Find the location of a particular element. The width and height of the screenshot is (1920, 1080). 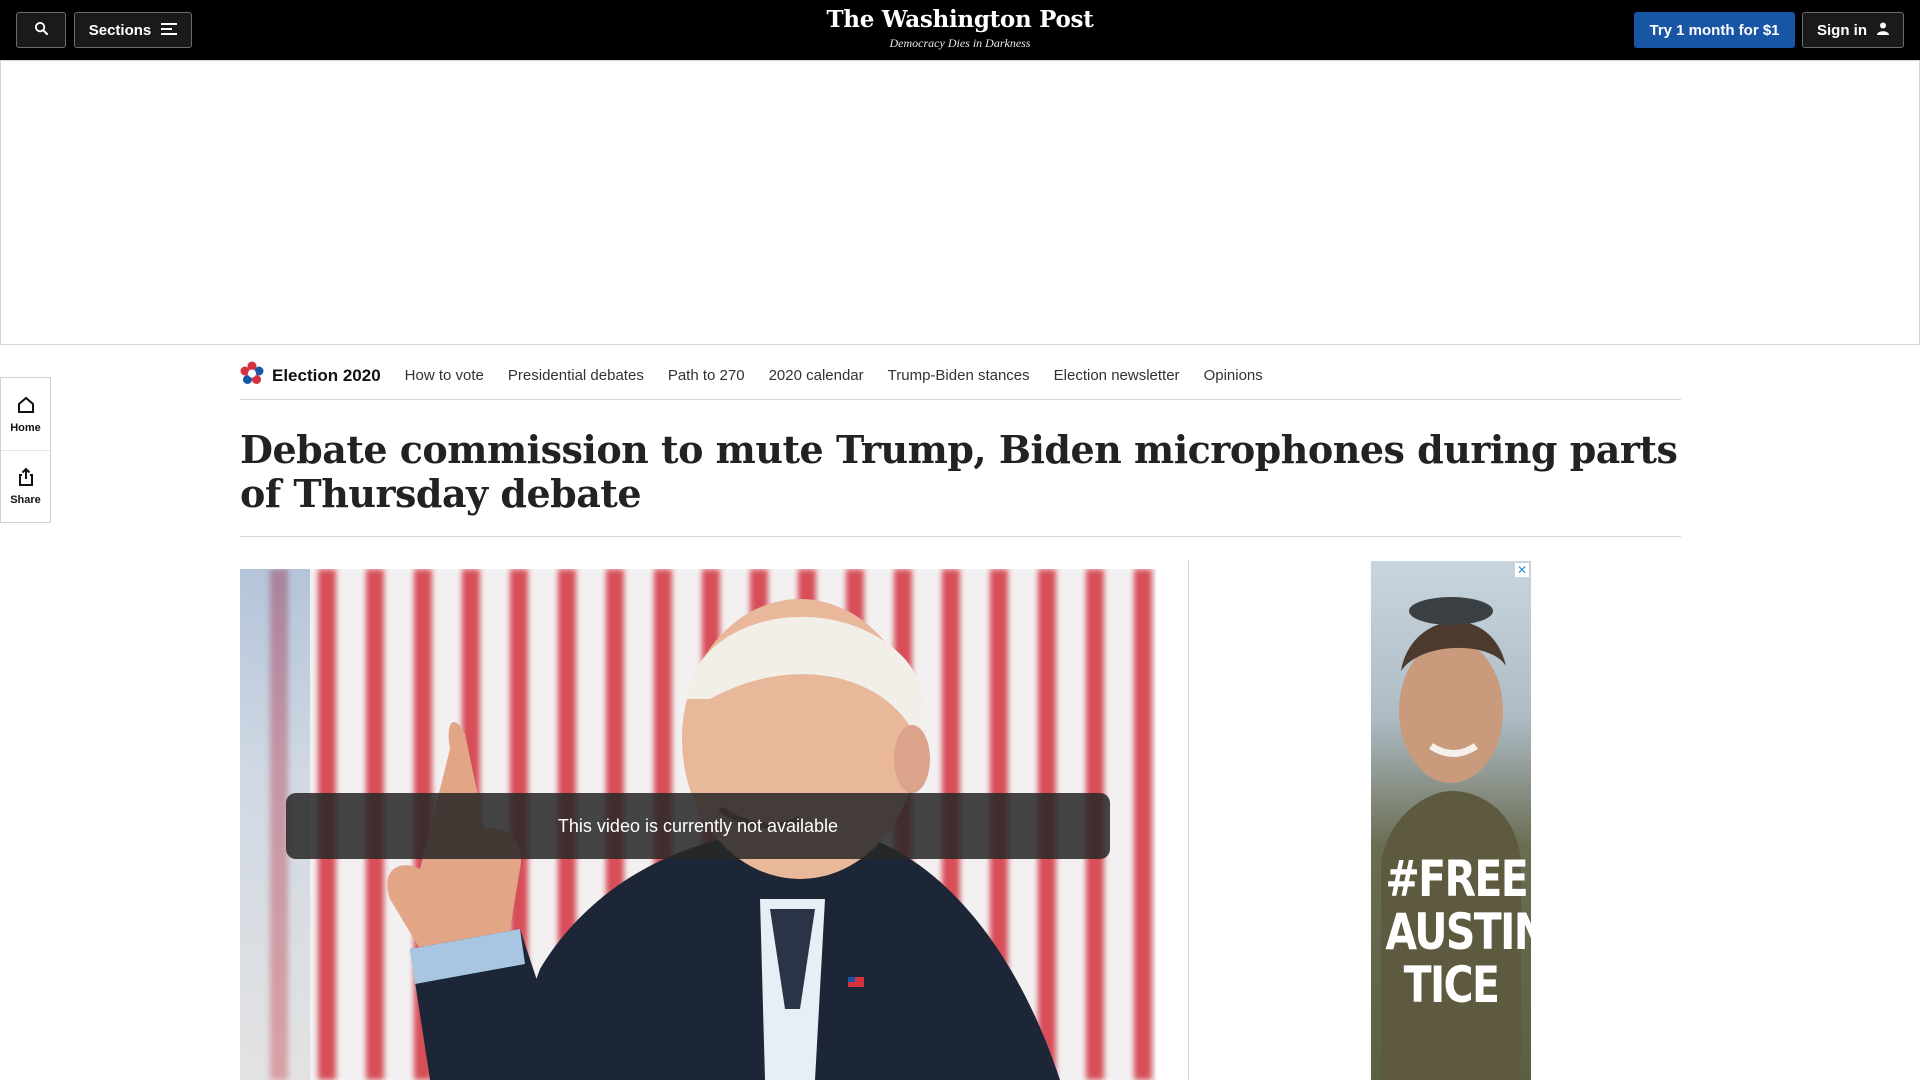

home-icon is located at coordinates (26, 408).